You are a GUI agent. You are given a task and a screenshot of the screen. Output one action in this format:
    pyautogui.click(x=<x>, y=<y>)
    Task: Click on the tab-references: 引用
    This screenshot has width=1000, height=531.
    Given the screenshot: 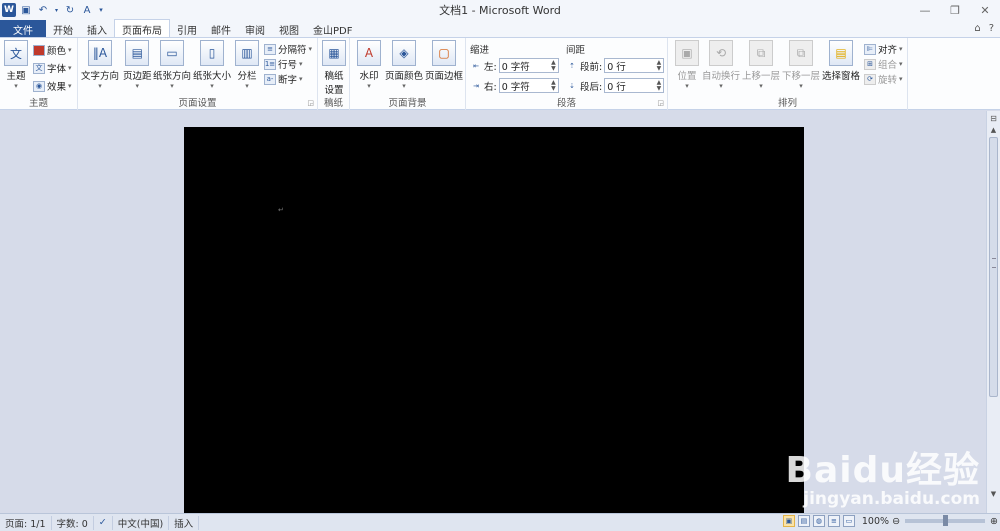 What is the action you would take?
    pyautogui.click(x=187, y=29)
    